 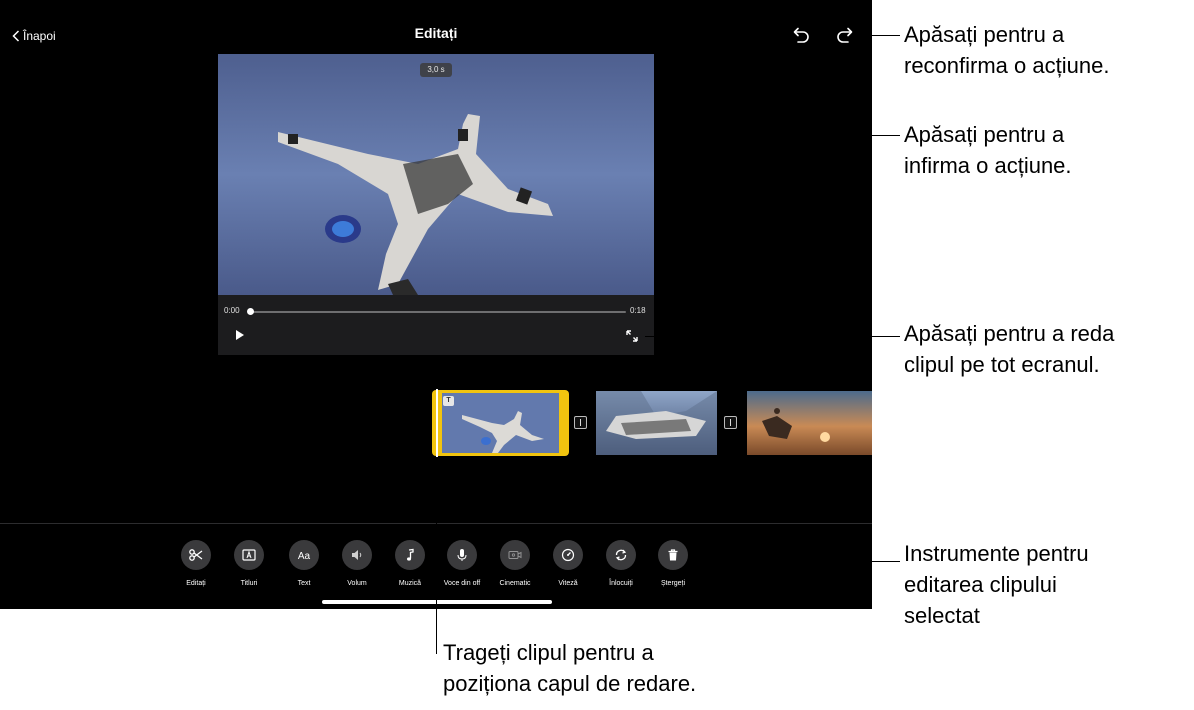 I want to click on callout-fullscreen-line-2: clipul pe tot ecranul., so click(x=1002, y=364).